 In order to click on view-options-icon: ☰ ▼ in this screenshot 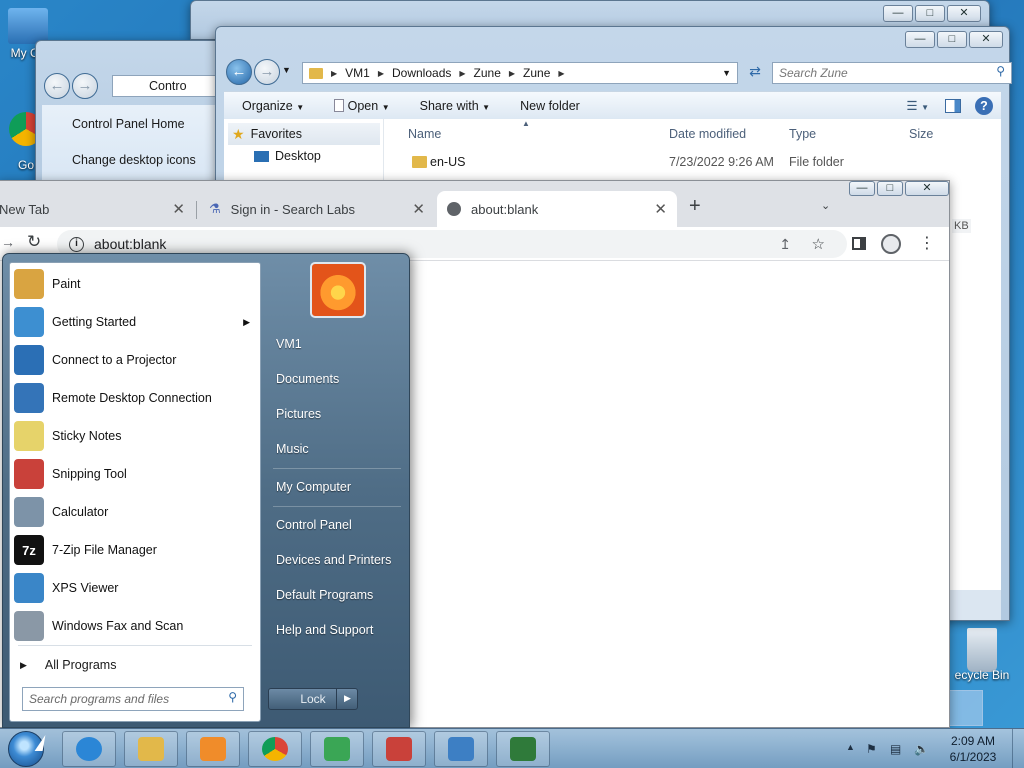, I will do `click(917, 105)`.